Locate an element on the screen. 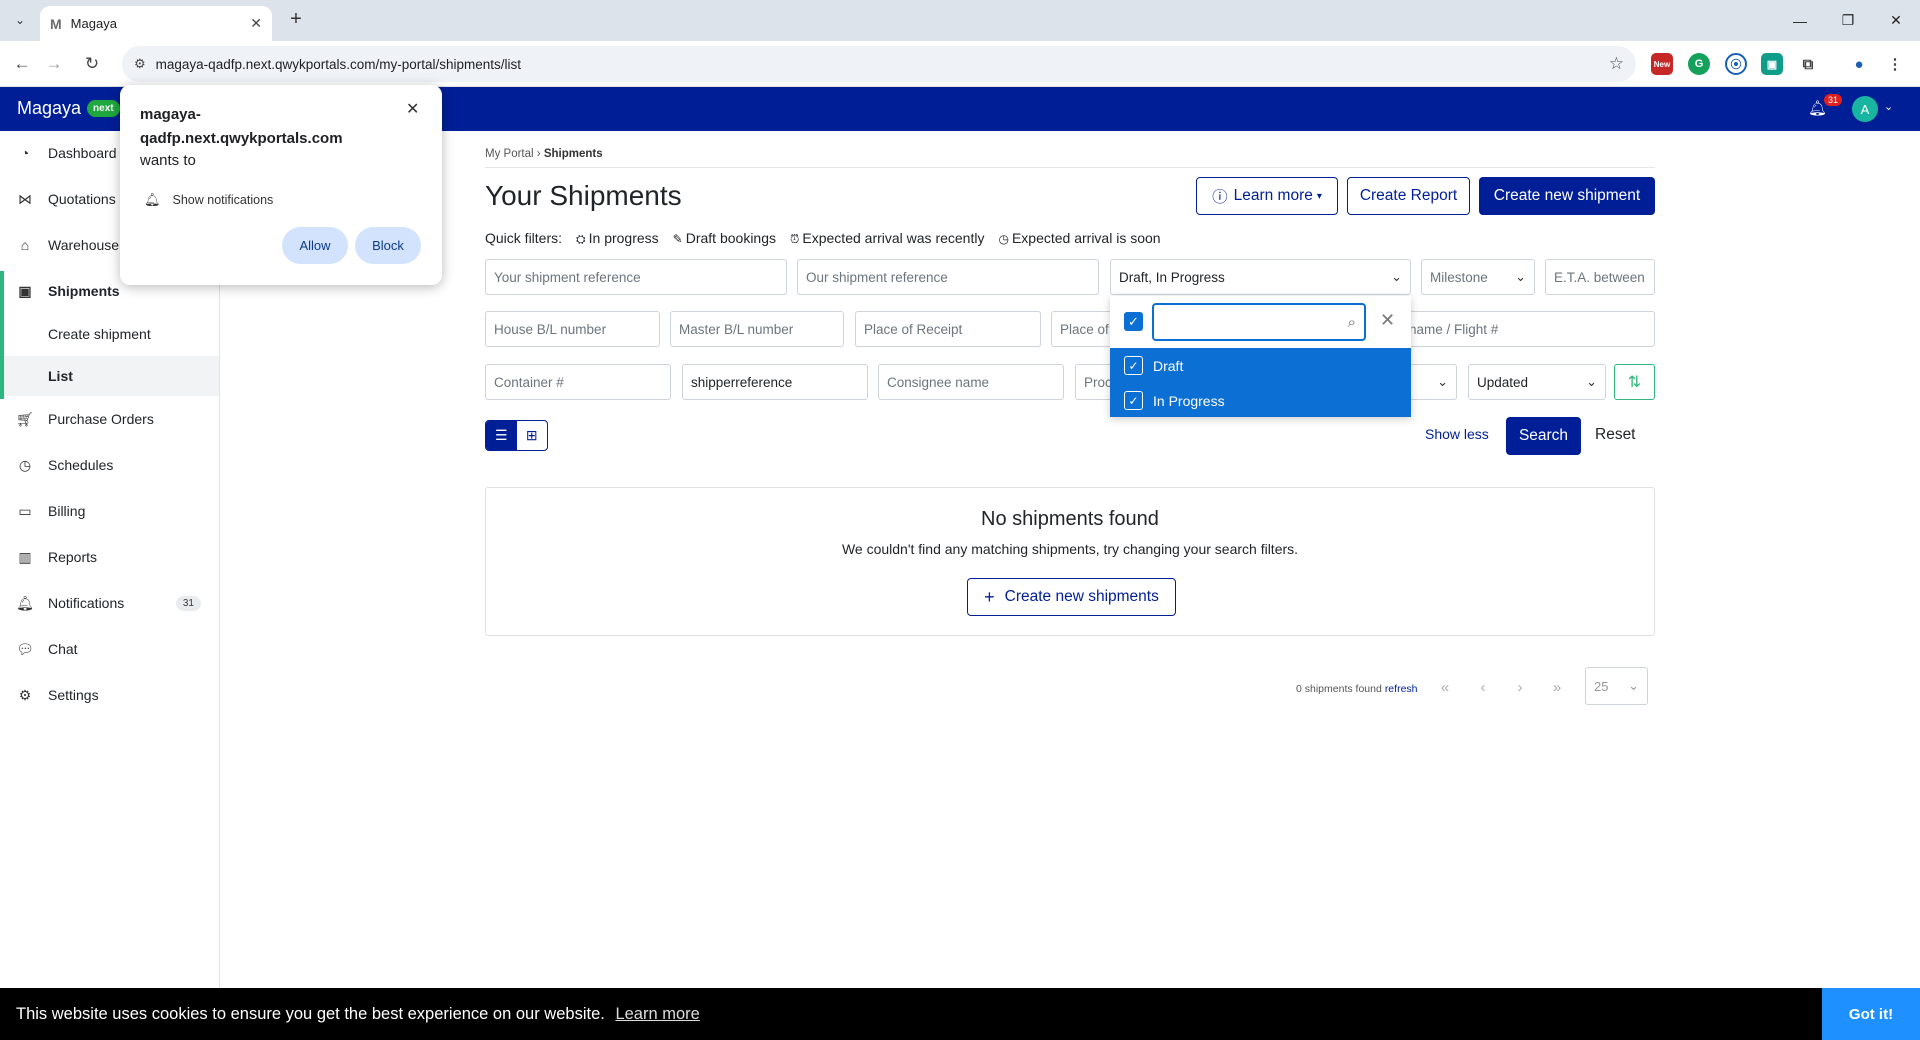 Image resolution: width=1920 pixels, height=1040 pixels. option-in-progress: ✓ In Progress is located at coordinates (1260, 400).